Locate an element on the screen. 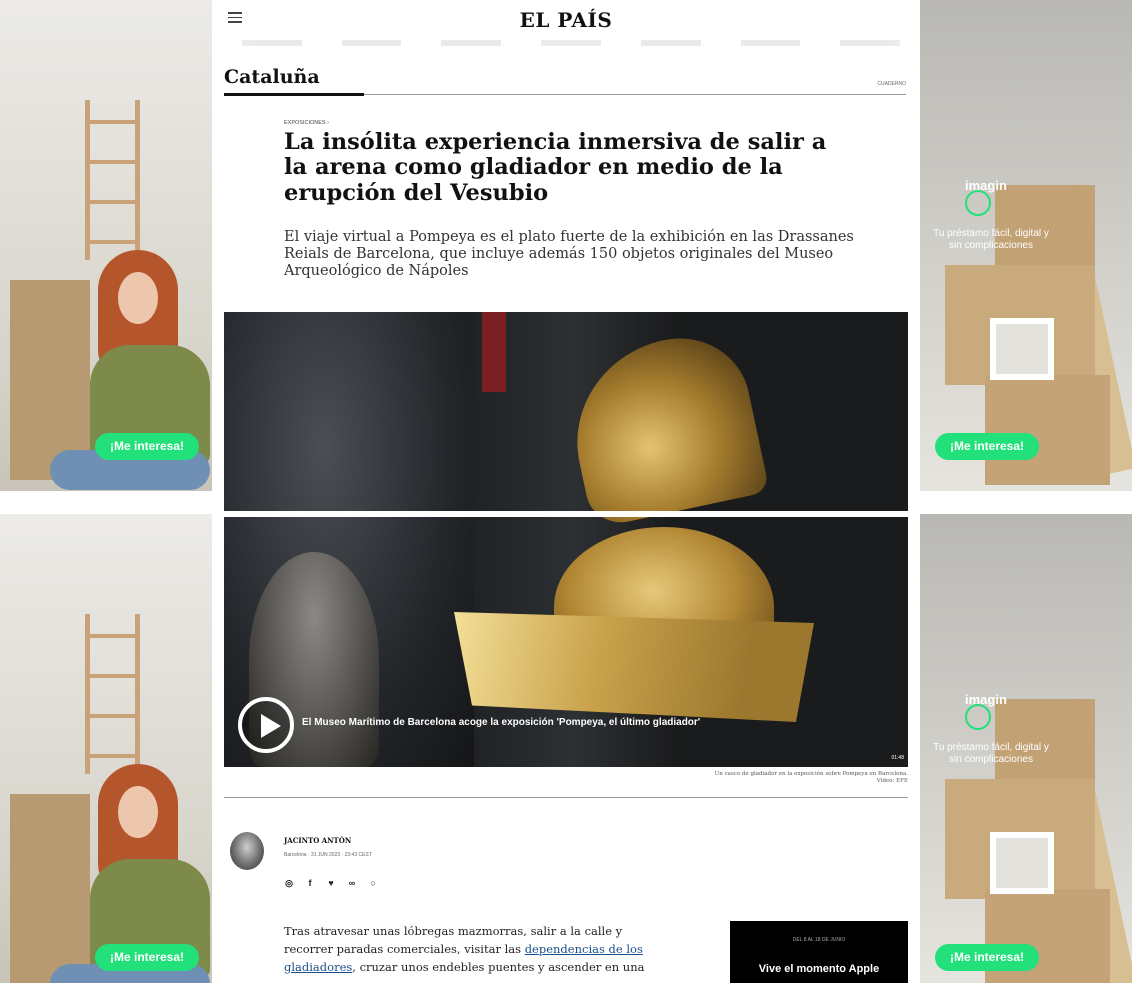 The height and width of the screenshot is (983, 1132). section-title: Cataluña is located at coordinates (272, 77).